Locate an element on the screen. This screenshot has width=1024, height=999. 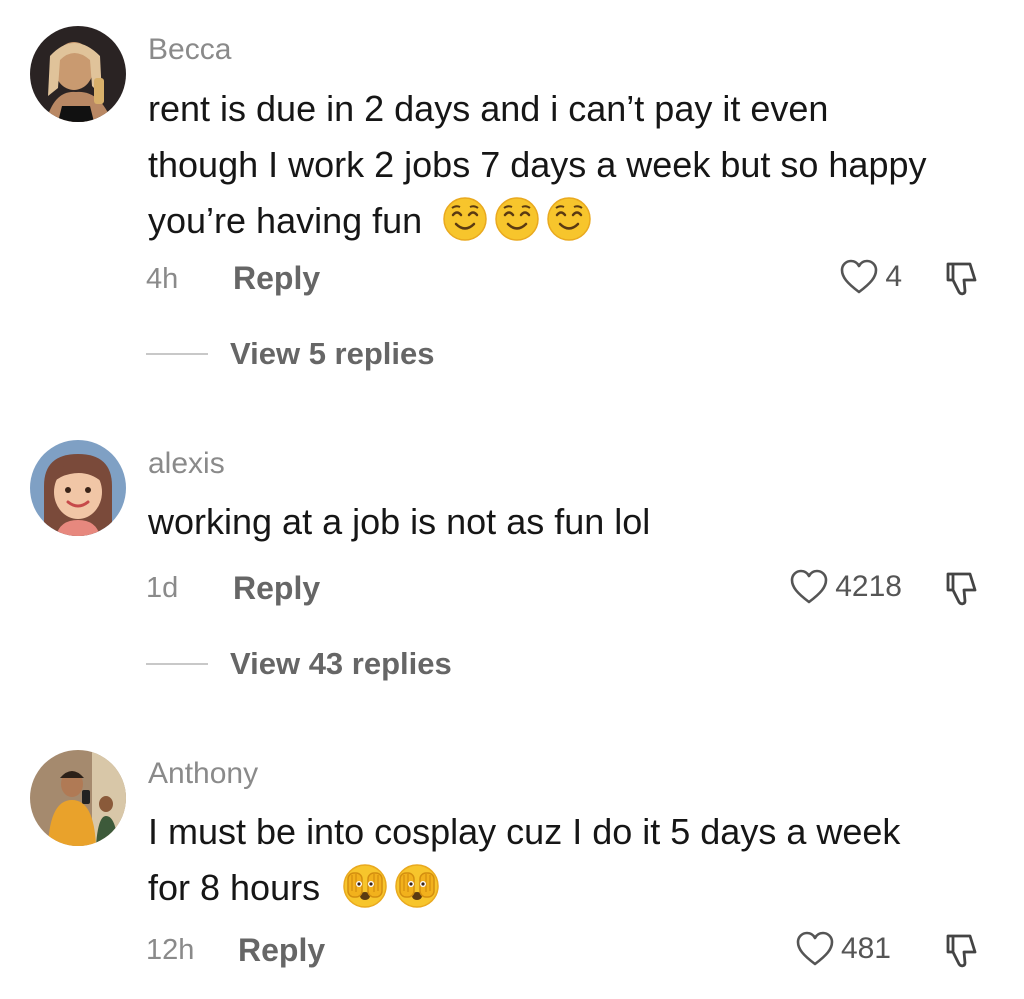
username: alexis is located at coordinates (186, 464).